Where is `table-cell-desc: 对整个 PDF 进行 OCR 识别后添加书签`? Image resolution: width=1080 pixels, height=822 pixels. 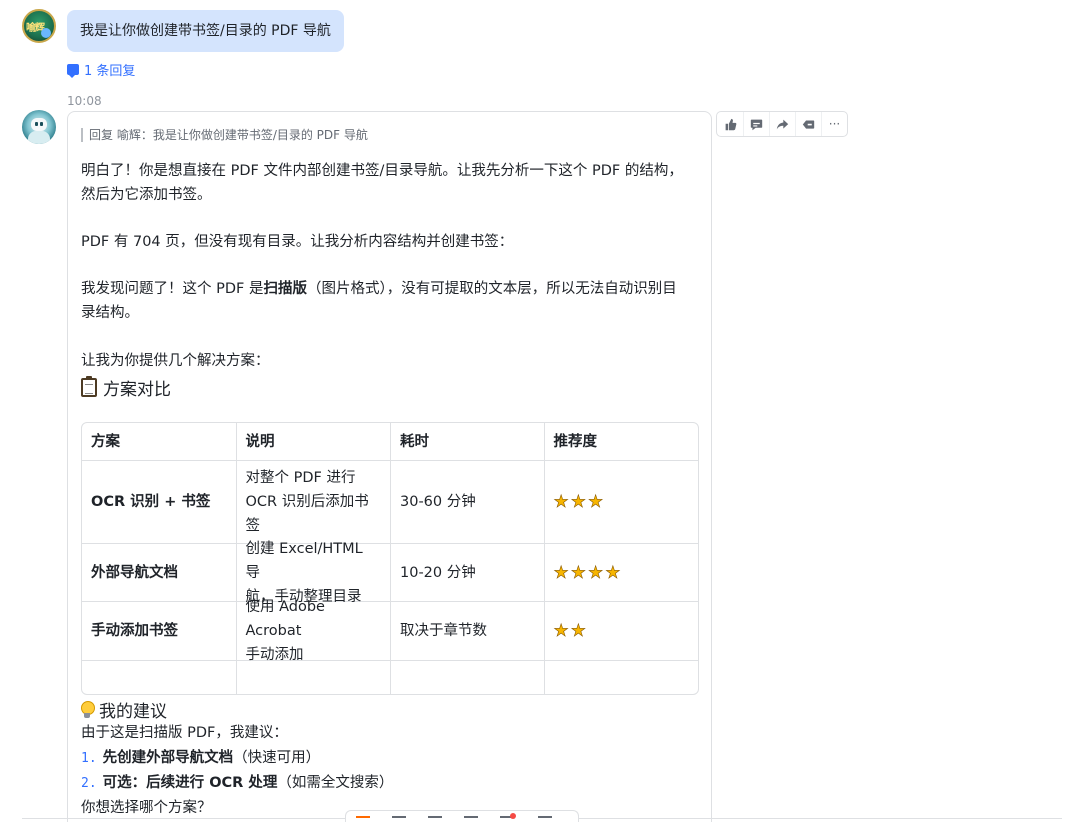
table-cell-desc: 对整个 PDF 进行 OCR 识别后添加书签 is located at coordinates (313, 502).